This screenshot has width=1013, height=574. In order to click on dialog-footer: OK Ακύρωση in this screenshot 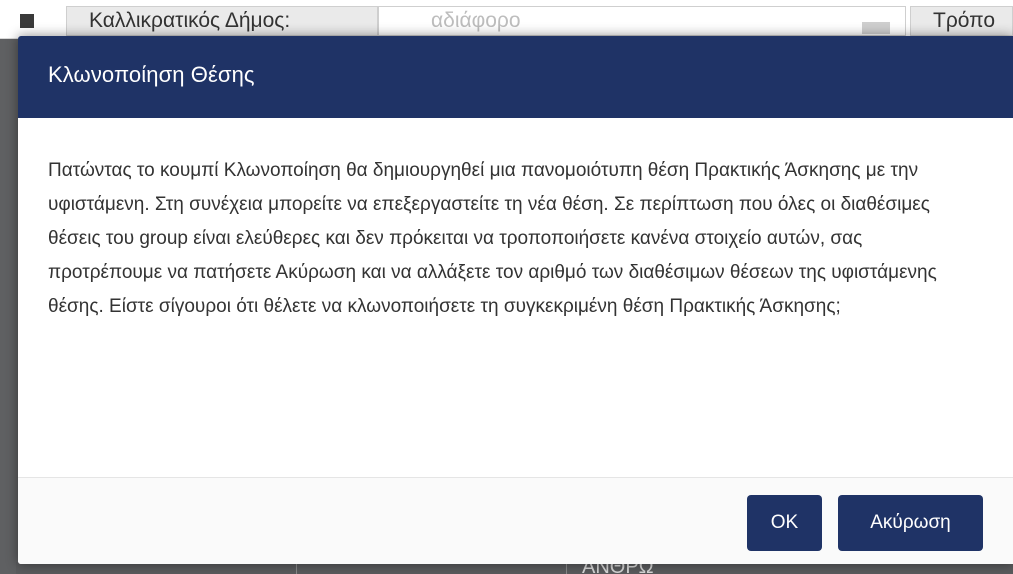, I will do `click(515, 520)`.